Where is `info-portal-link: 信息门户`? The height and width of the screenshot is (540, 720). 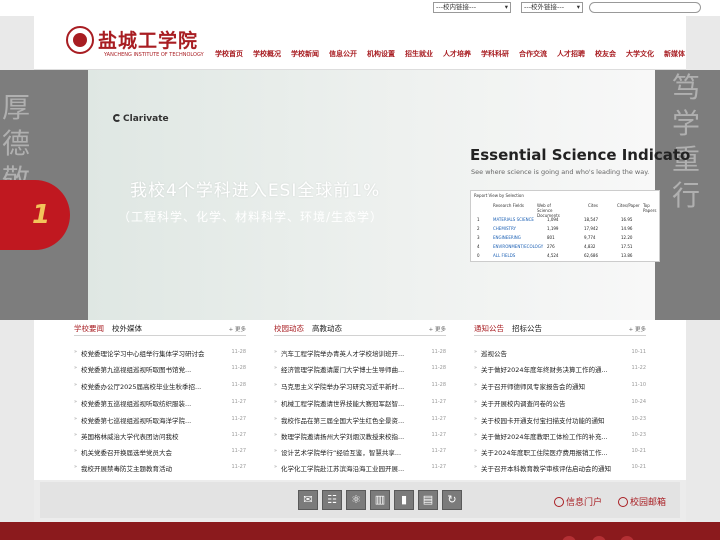 info-portal-link: 信息门户 is located at coordinates (578, 501).